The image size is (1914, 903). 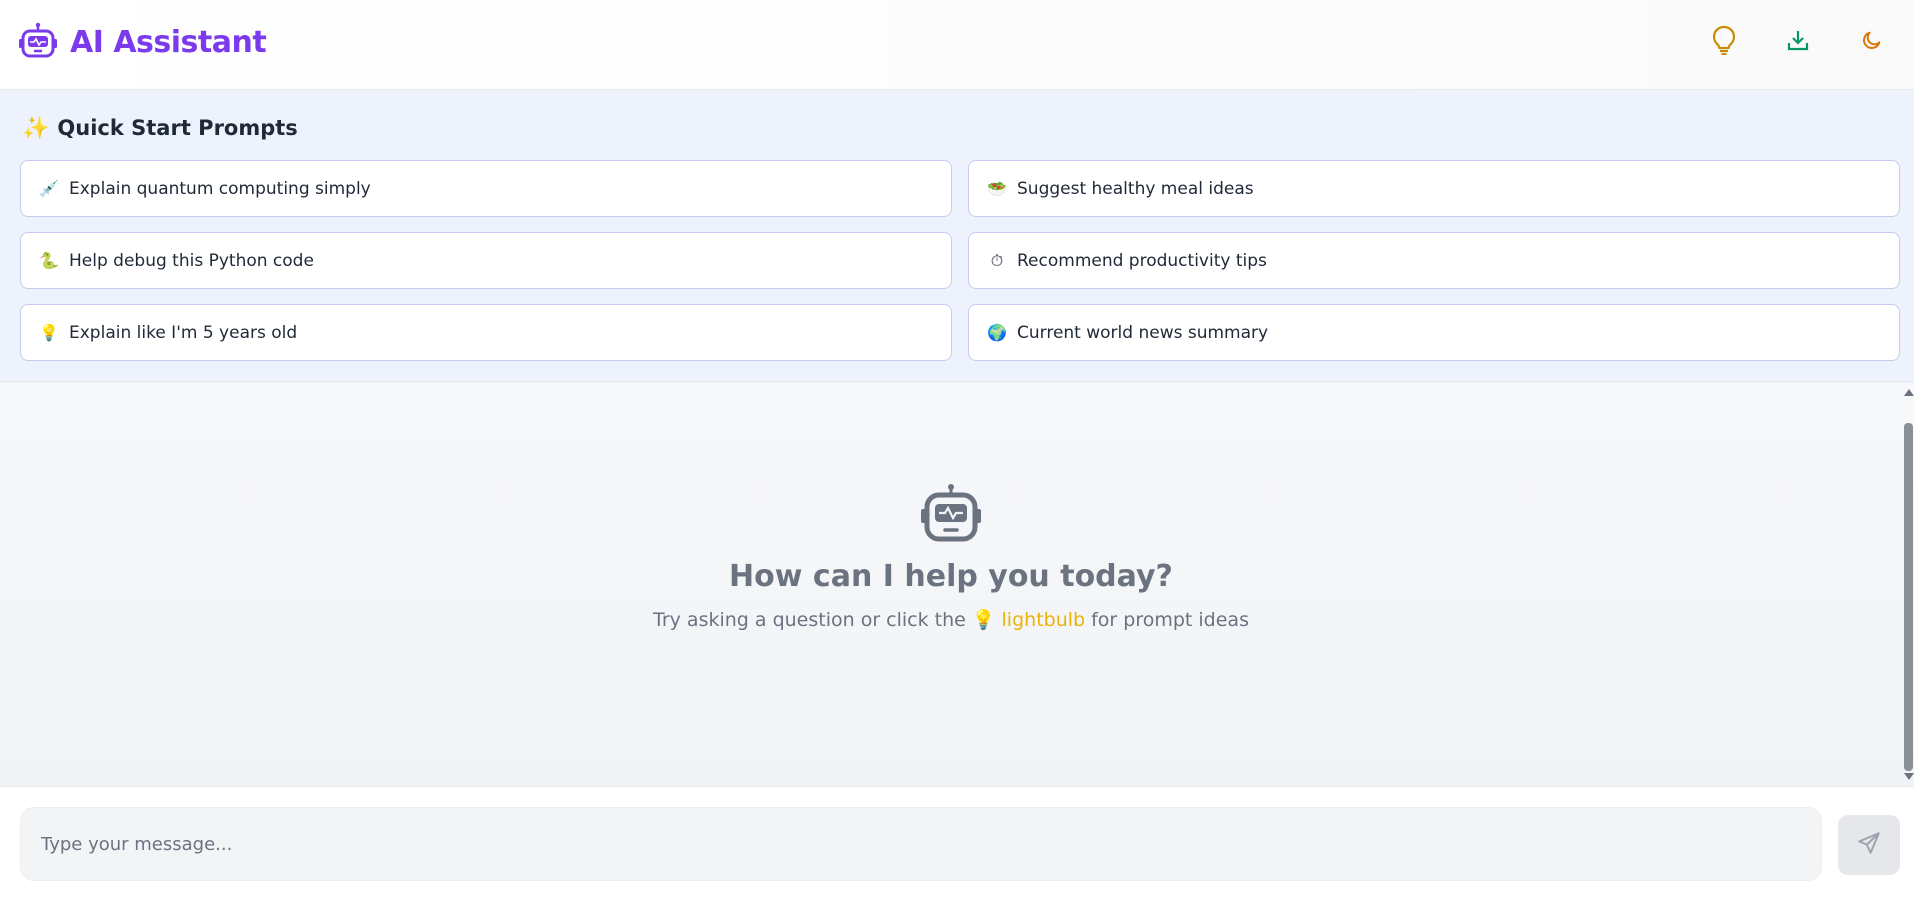 I want to click on download-button, so click(x=1798, y=42).